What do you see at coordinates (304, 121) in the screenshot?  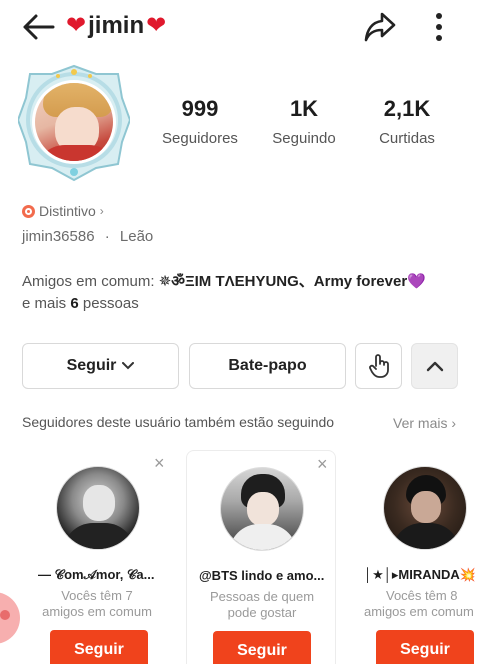 I see `stat-following: 1K Seguindo` at bounding box center [304, 121].